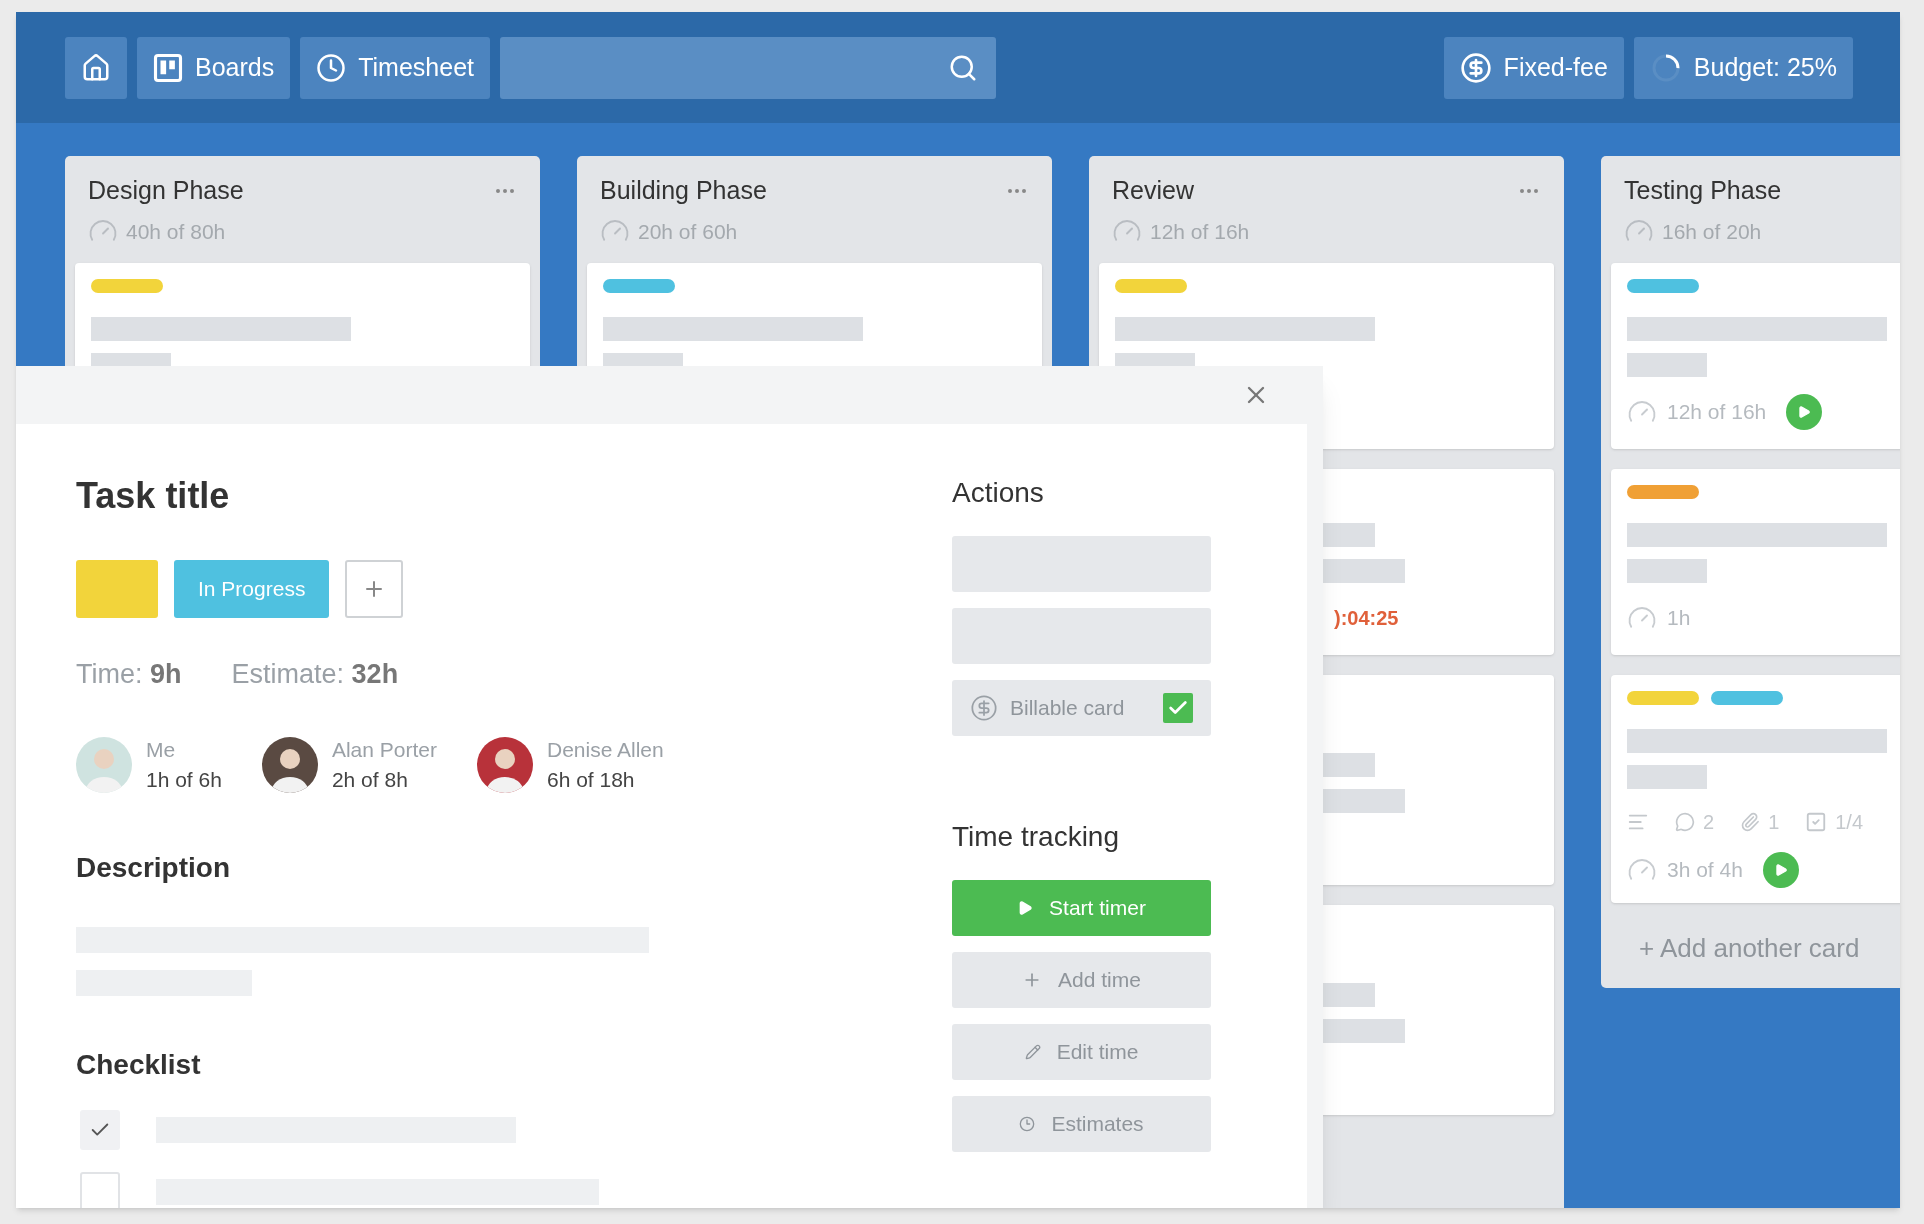 This screenshot has width=1924, height=1224. I want to click on task-card: 1h, so click(1755, 562).